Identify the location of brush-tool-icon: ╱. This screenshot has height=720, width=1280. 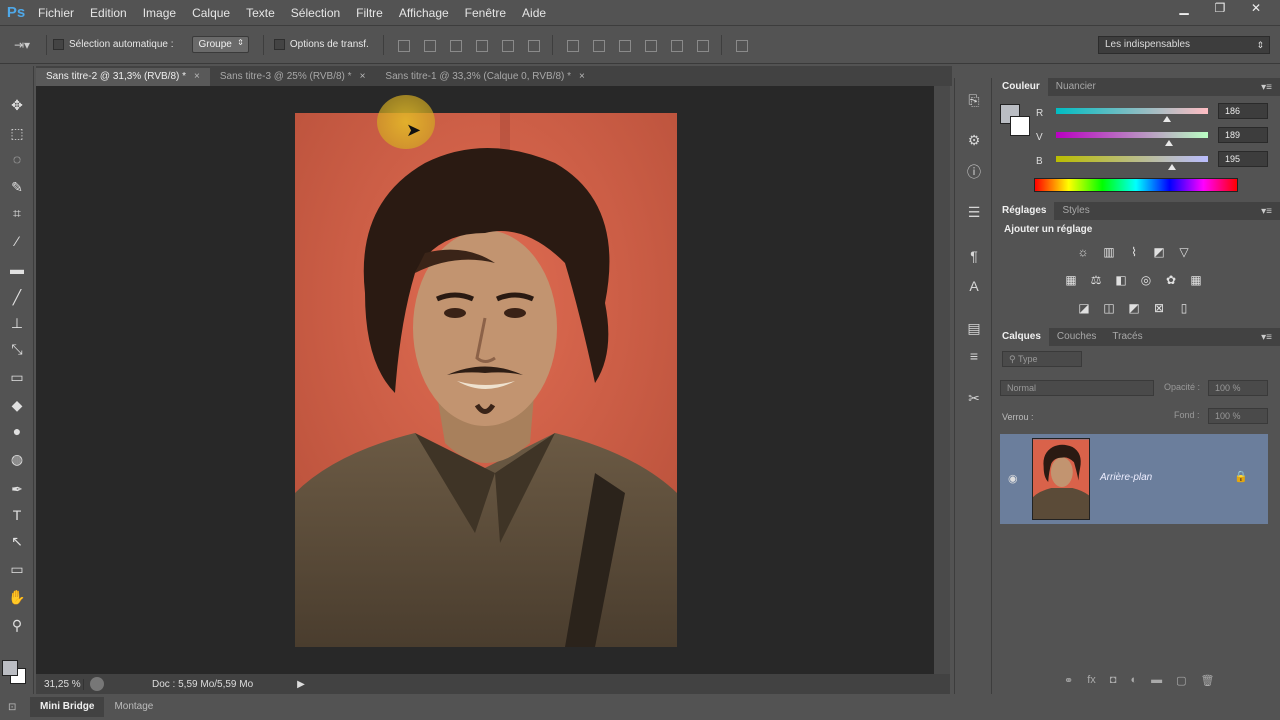
(17, 297).